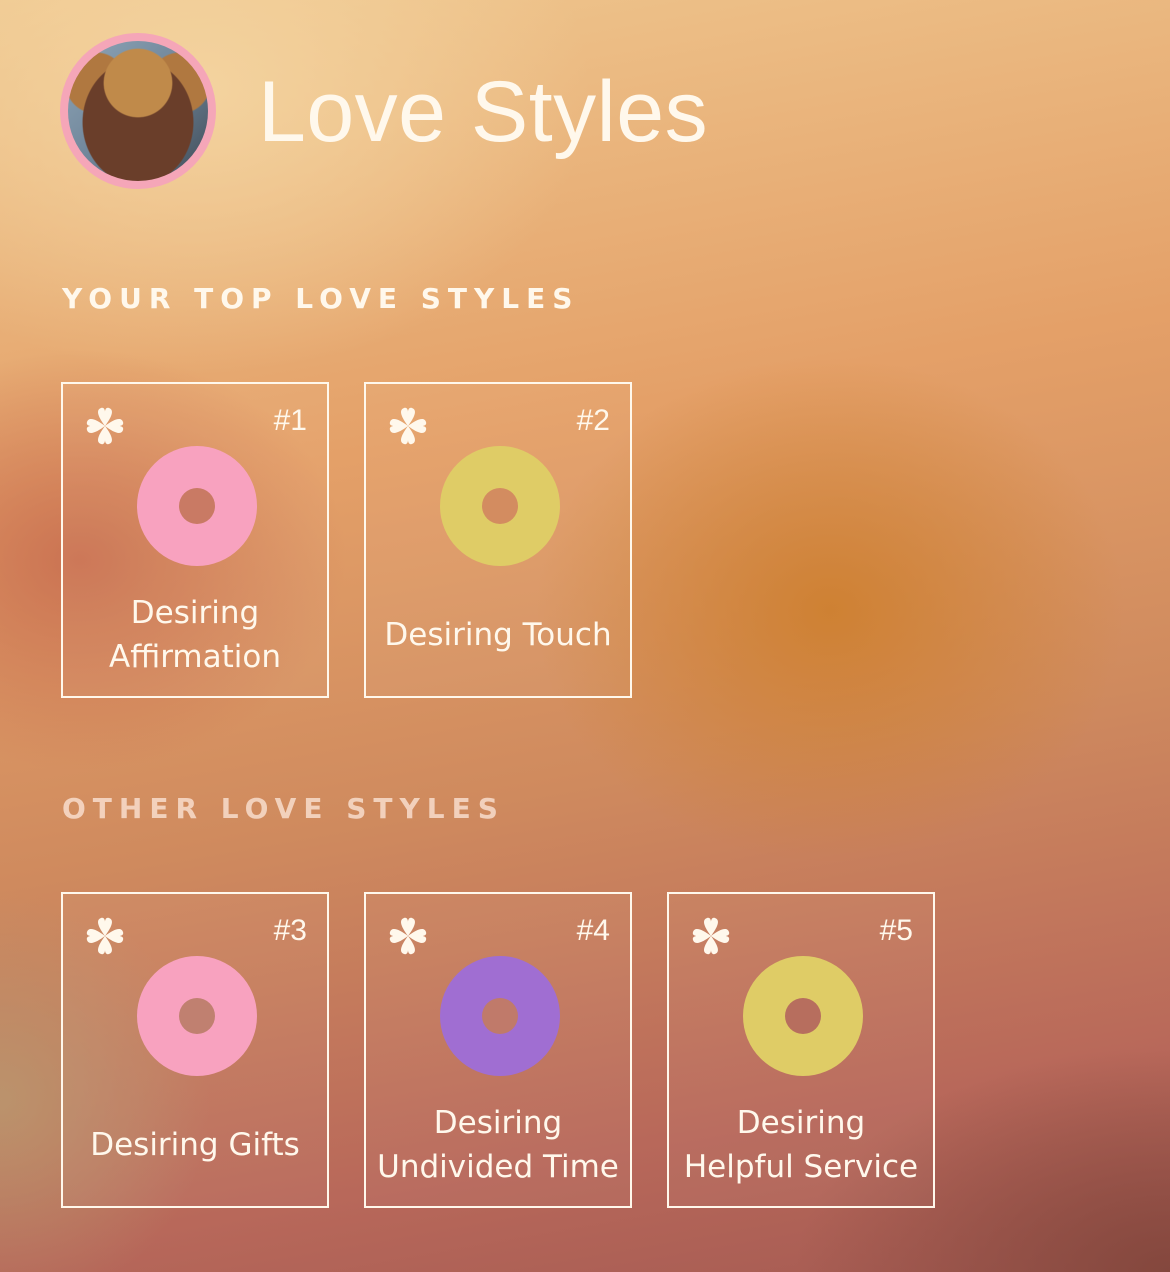 The height and width of the screenshot is (1272, 1170). I want to click on love-style-card-3: #3 Desiring Gifts, so click(195, 1050).